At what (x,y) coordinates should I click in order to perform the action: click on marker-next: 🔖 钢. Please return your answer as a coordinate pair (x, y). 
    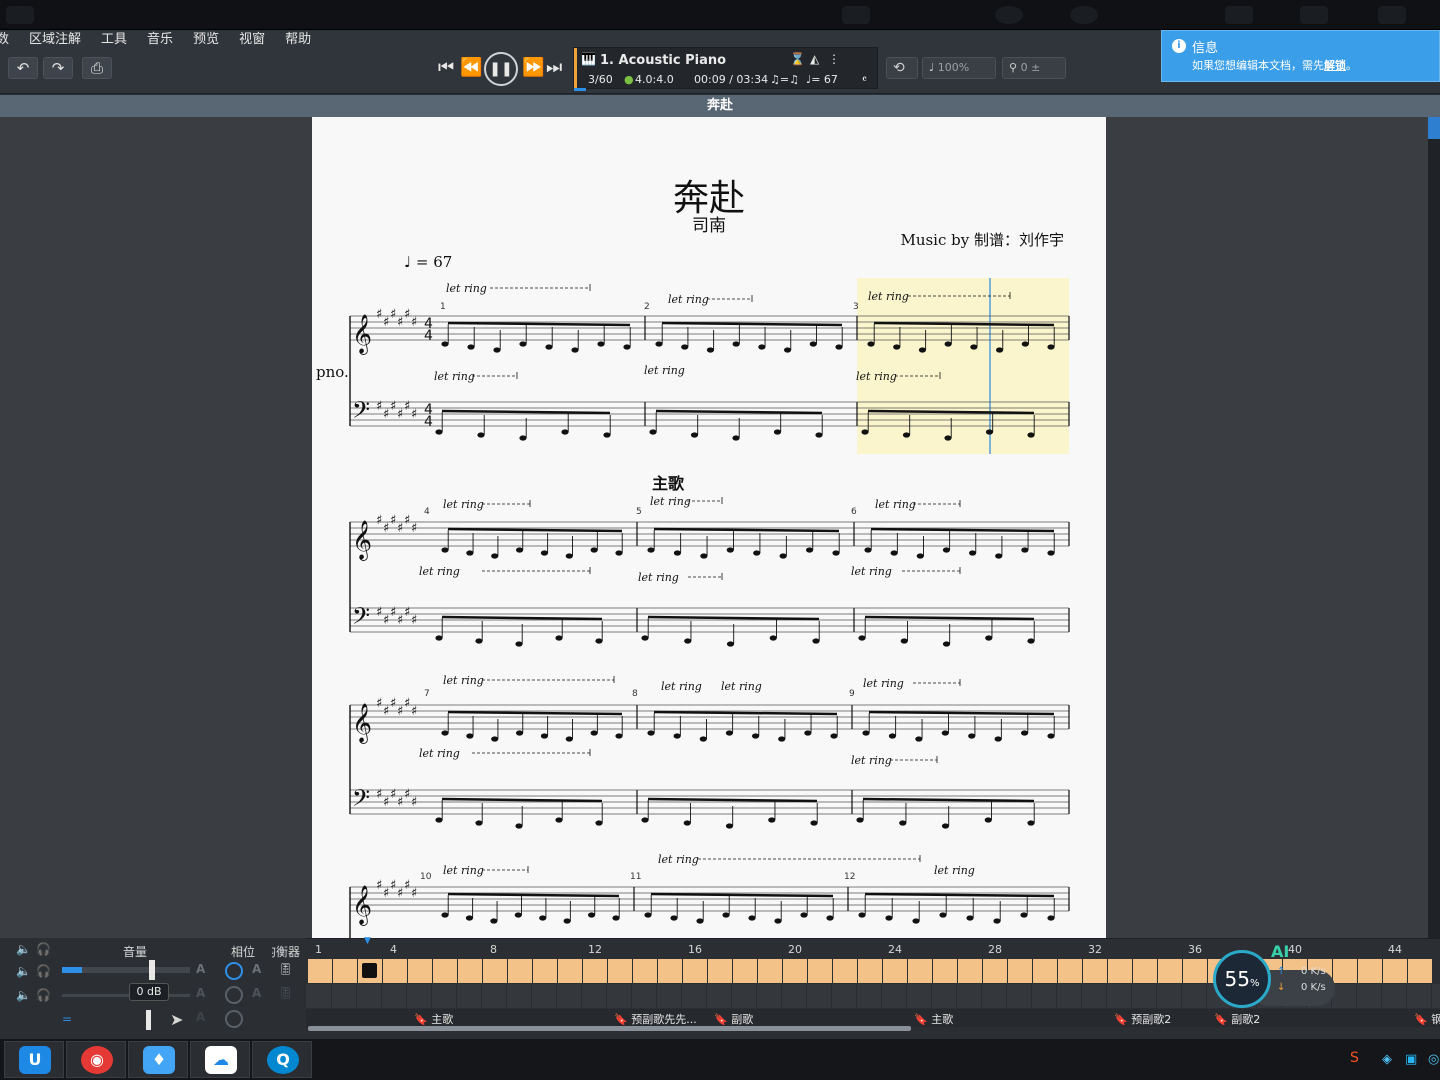
    Looking at the image, I should click on (1427, 1019).